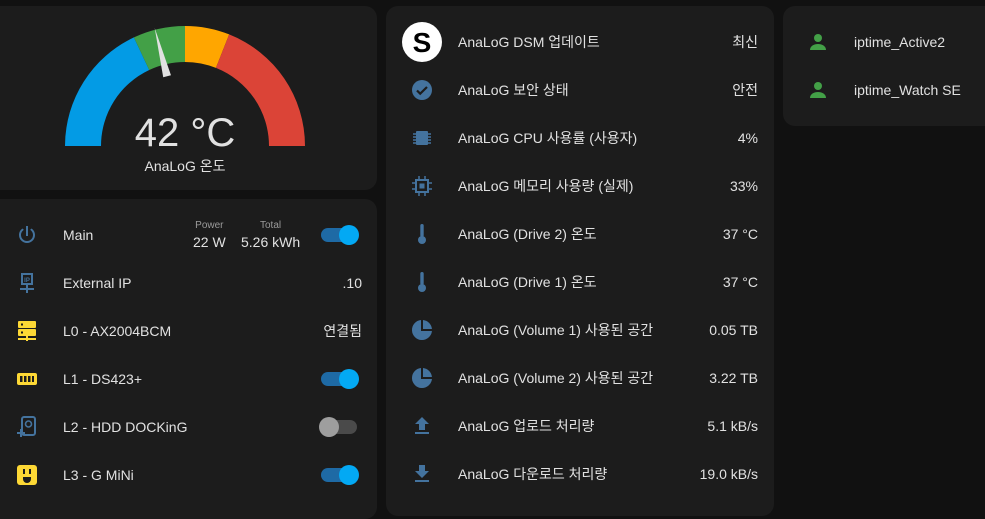 Image resolution: width=985 pixels, height=519 pixels. I want to click on person-card: iptime_Active2 iptime_Watch SE, so click(884, 66).